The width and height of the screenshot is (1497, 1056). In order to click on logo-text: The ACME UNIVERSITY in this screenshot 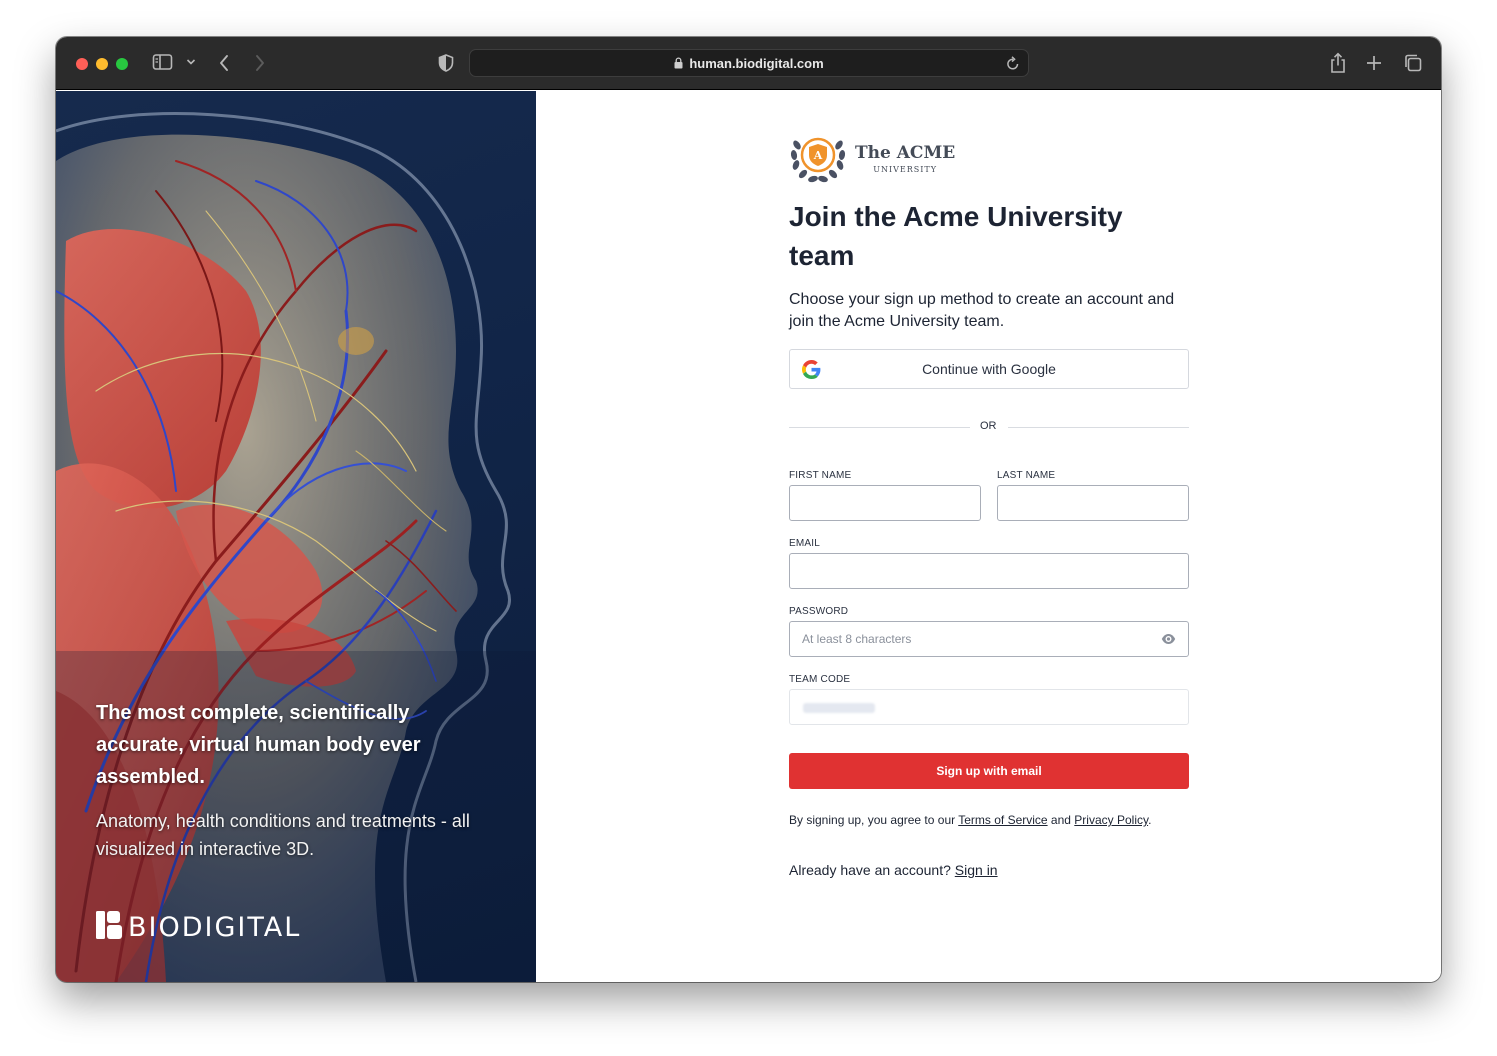, I will do `click(905, 158)`.